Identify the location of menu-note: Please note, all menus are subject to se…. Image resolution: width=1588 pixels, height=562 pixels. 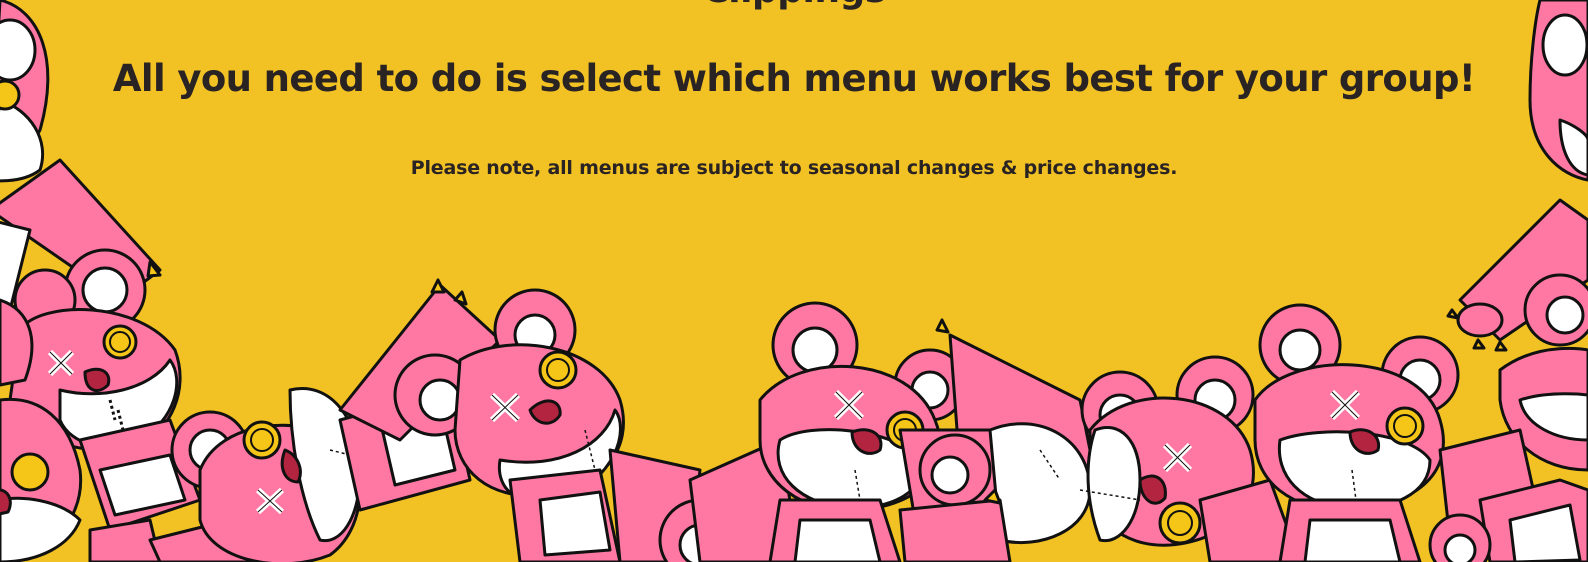
(794, 168).